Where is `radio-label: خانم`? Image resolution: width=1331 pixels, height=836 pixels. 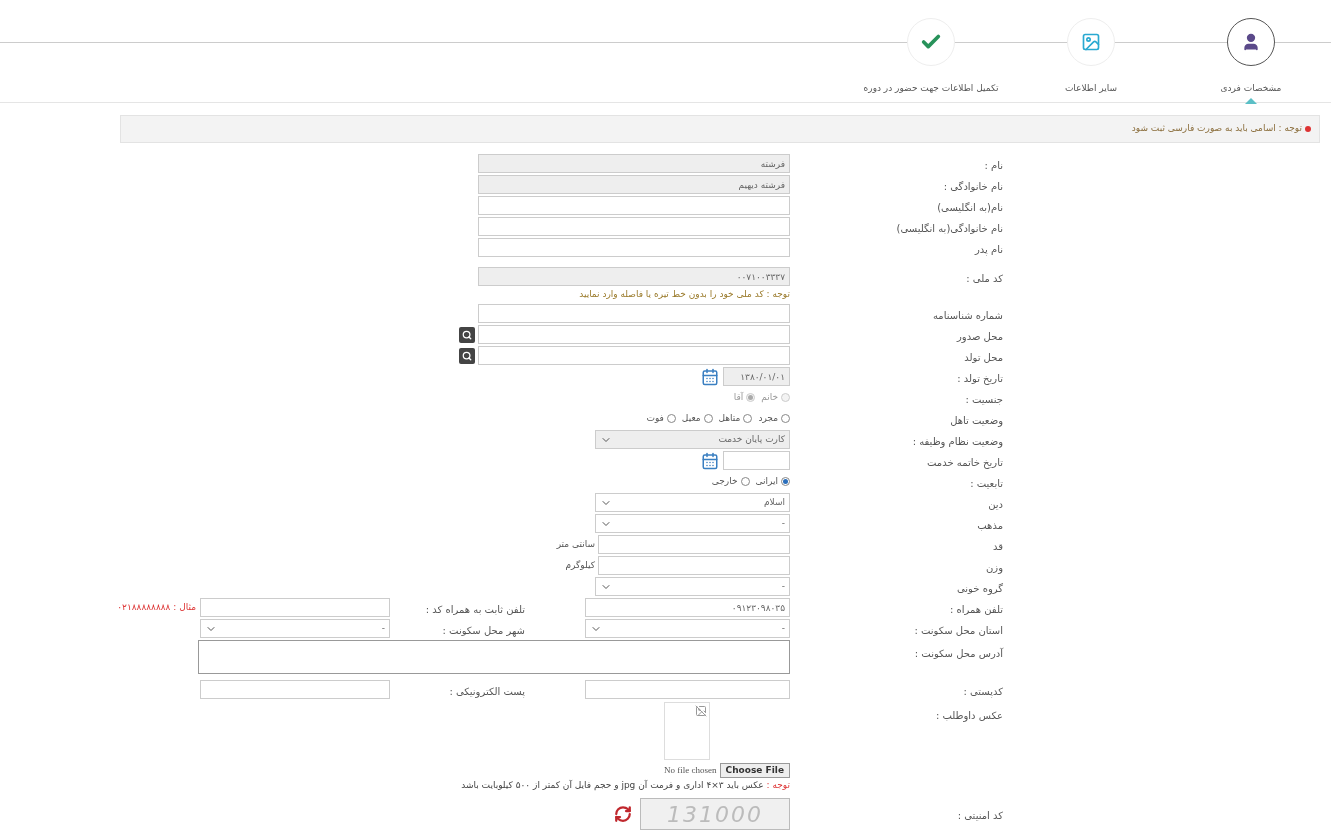
radio-label: خانم is located at coordinates (769, 397).